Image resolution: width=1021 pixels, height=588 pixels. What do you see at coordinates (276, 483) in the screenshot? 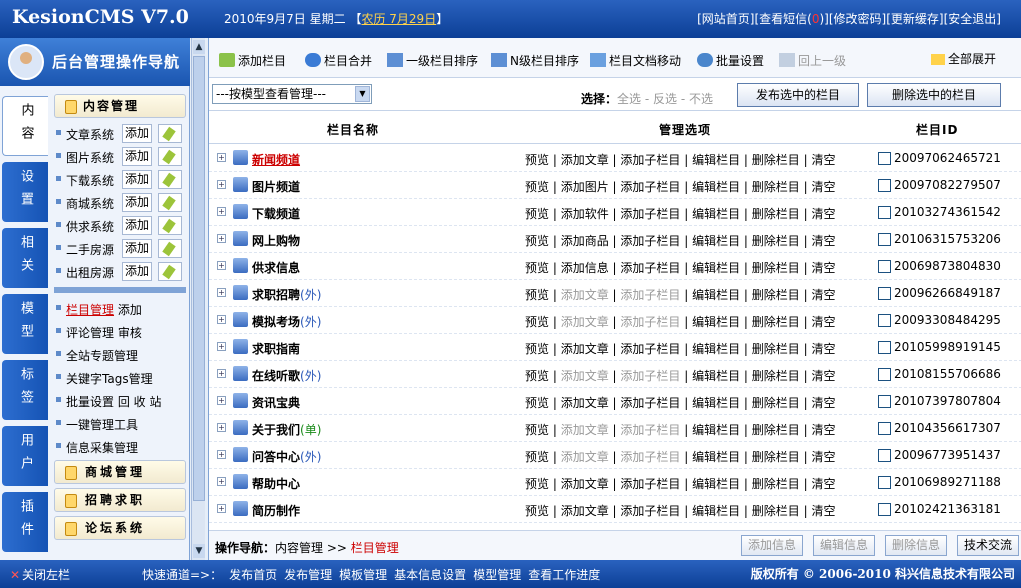
I see `column-name: 帮助中心` at bounding box center [276, 483].